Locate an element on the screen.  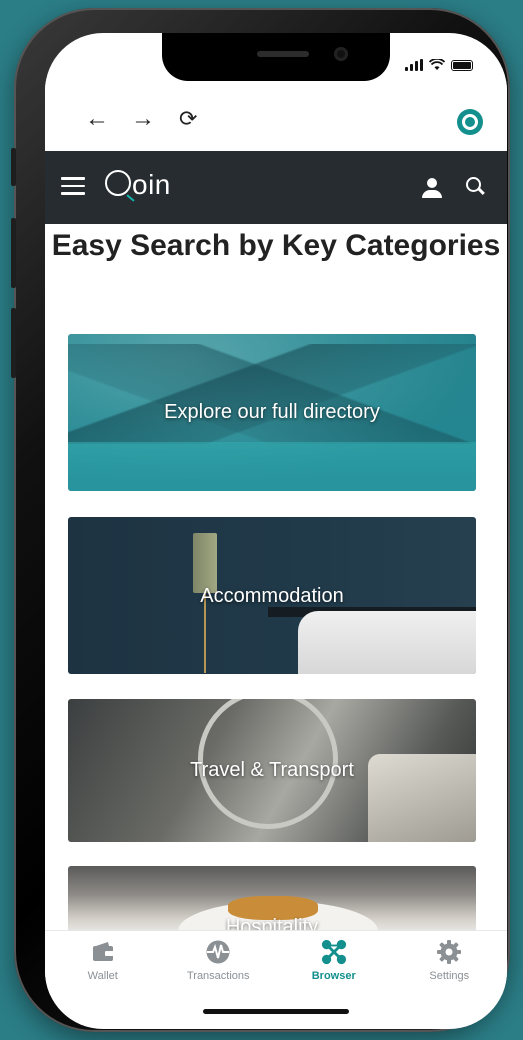
tab-label: Transactions is located at coordinates (218, 976).